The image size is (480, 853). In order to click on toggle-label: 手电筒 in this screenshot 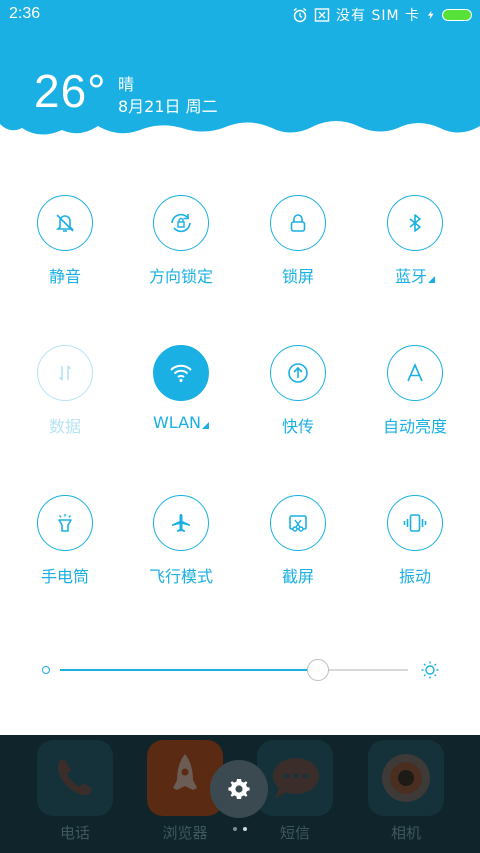, I will do `click(64, 576)`.